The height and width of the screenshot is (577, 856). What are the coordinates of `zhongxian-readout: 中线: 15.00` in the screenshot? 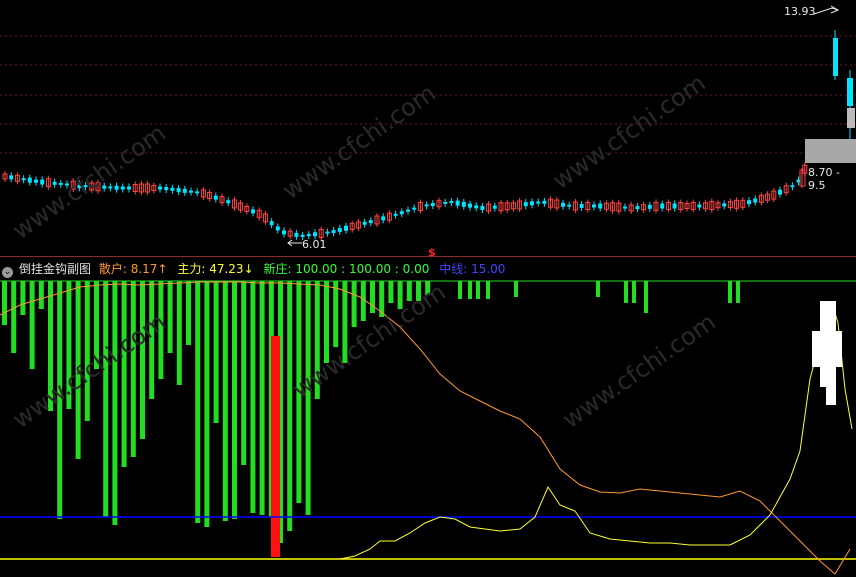 It's located at (472, 269).